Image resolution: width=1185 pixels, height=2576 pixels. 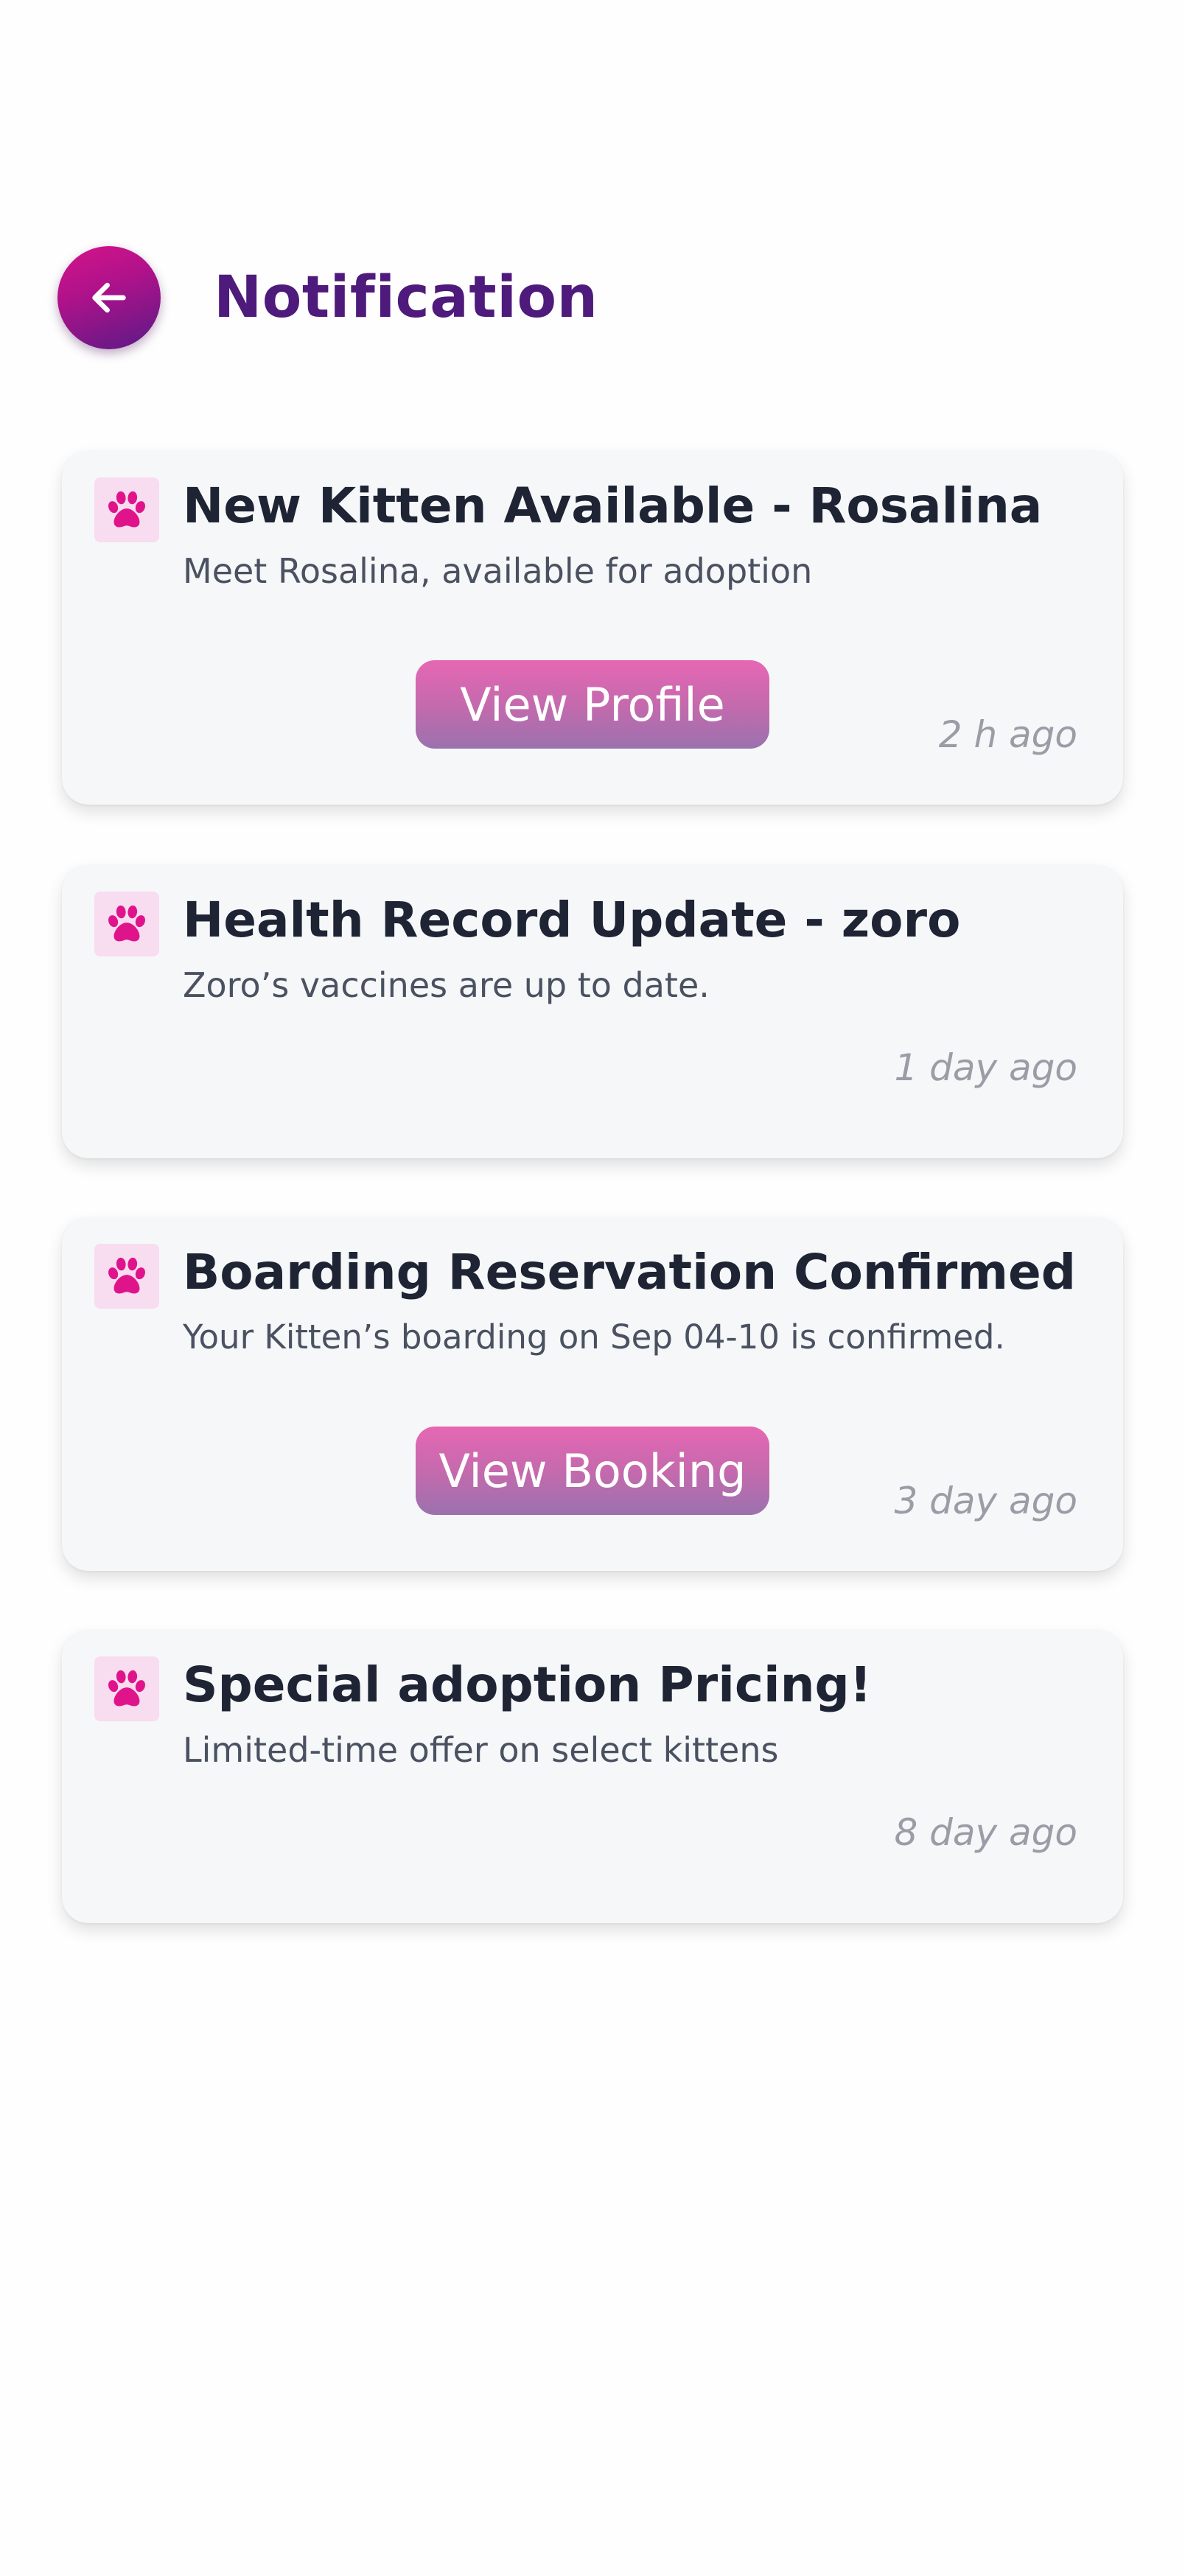 I want to click on notification-time: 2 h ago, so click(x=1007, y=734).